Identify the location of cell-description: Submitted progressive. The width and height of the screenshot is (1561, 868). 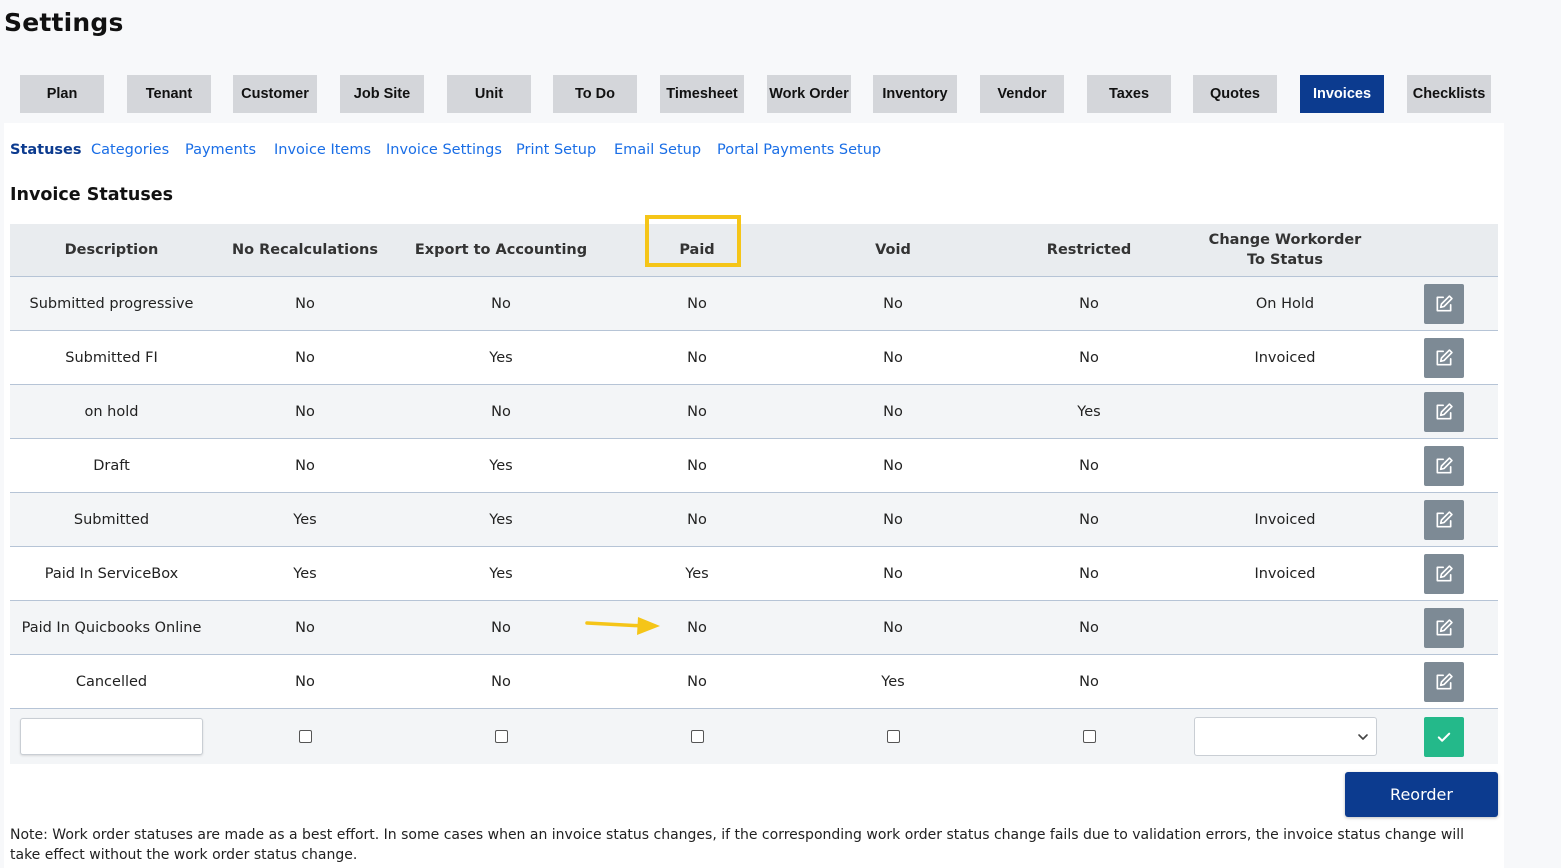
(111, 303).